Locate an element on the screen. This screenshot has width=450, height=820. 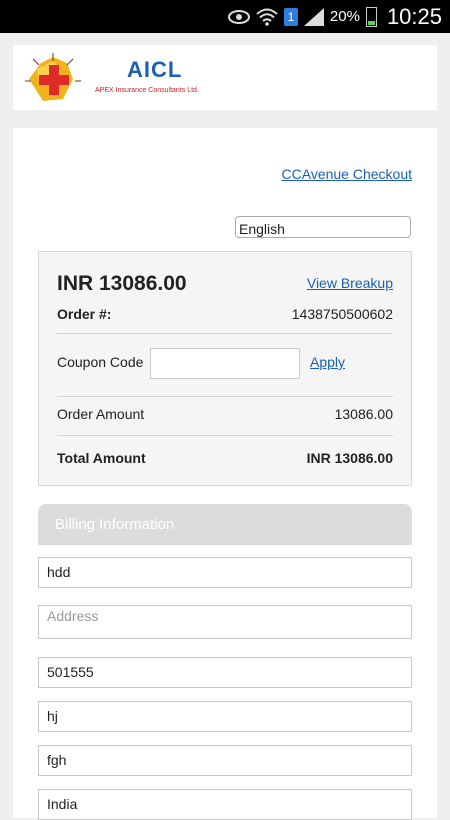
order-number-label: Order #: is located at coordinates (84, 314).